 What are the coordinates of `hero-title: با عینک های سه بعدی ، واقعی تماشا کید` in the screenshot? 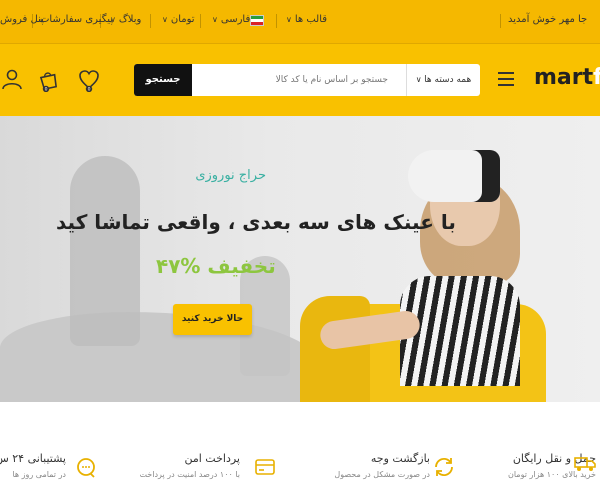 It's located at (256, 222).